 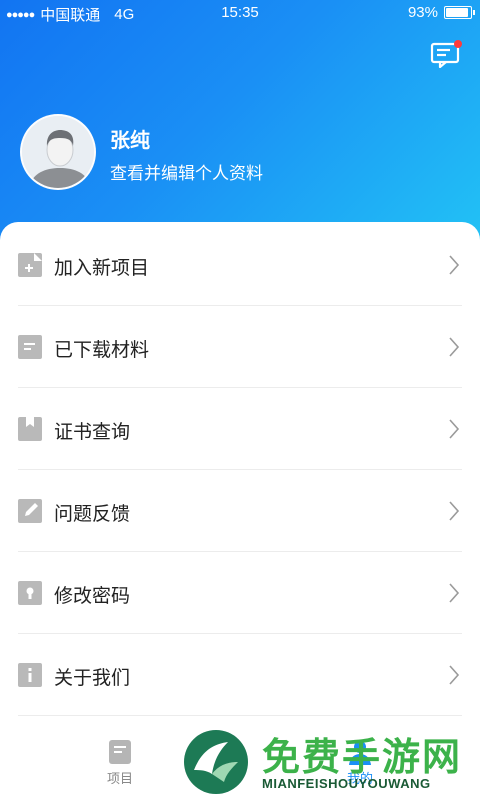 What do you see at coordinates (30, 265) in the screenshot?
I see `add-file-icon` at bounding box center [30, 265].